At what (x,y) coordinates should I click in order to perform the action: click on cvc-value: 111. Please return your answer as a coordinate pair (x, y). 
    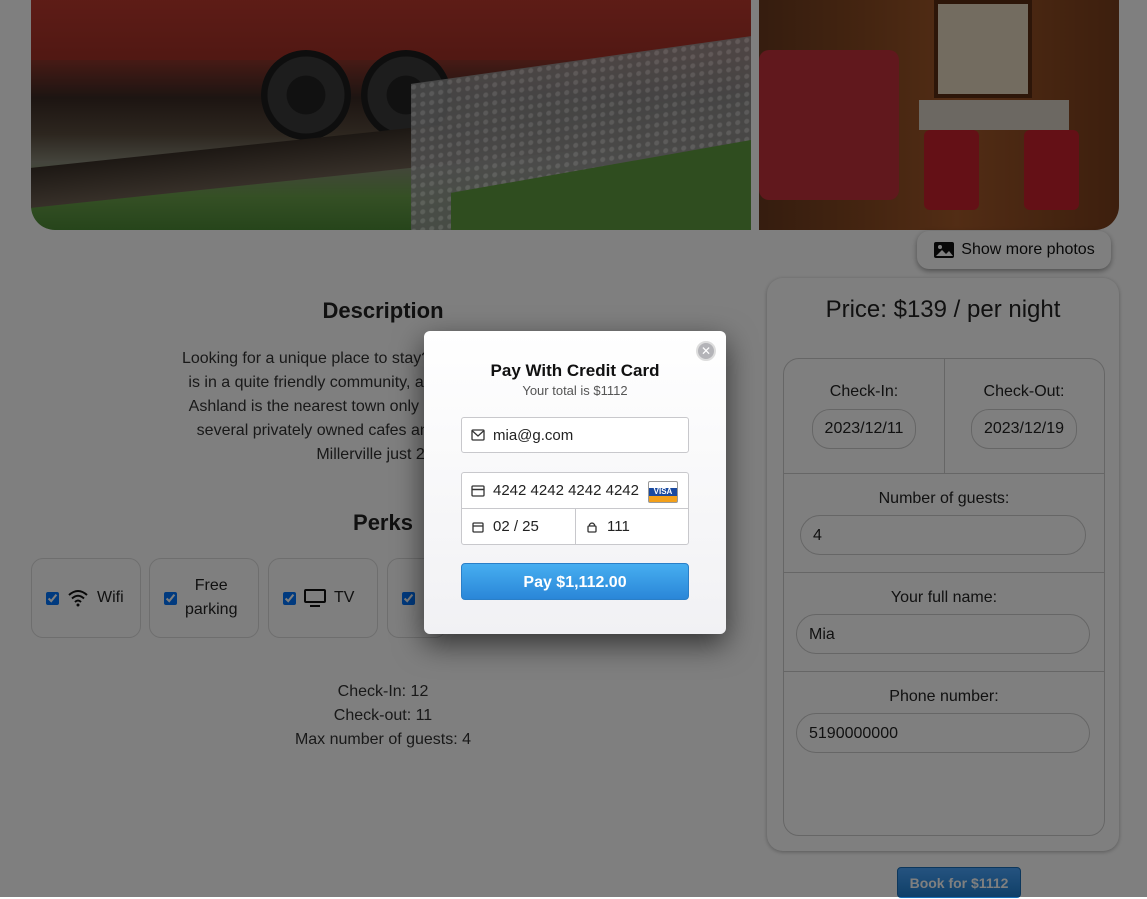
    Looking at the image, I should click on (618, 526).